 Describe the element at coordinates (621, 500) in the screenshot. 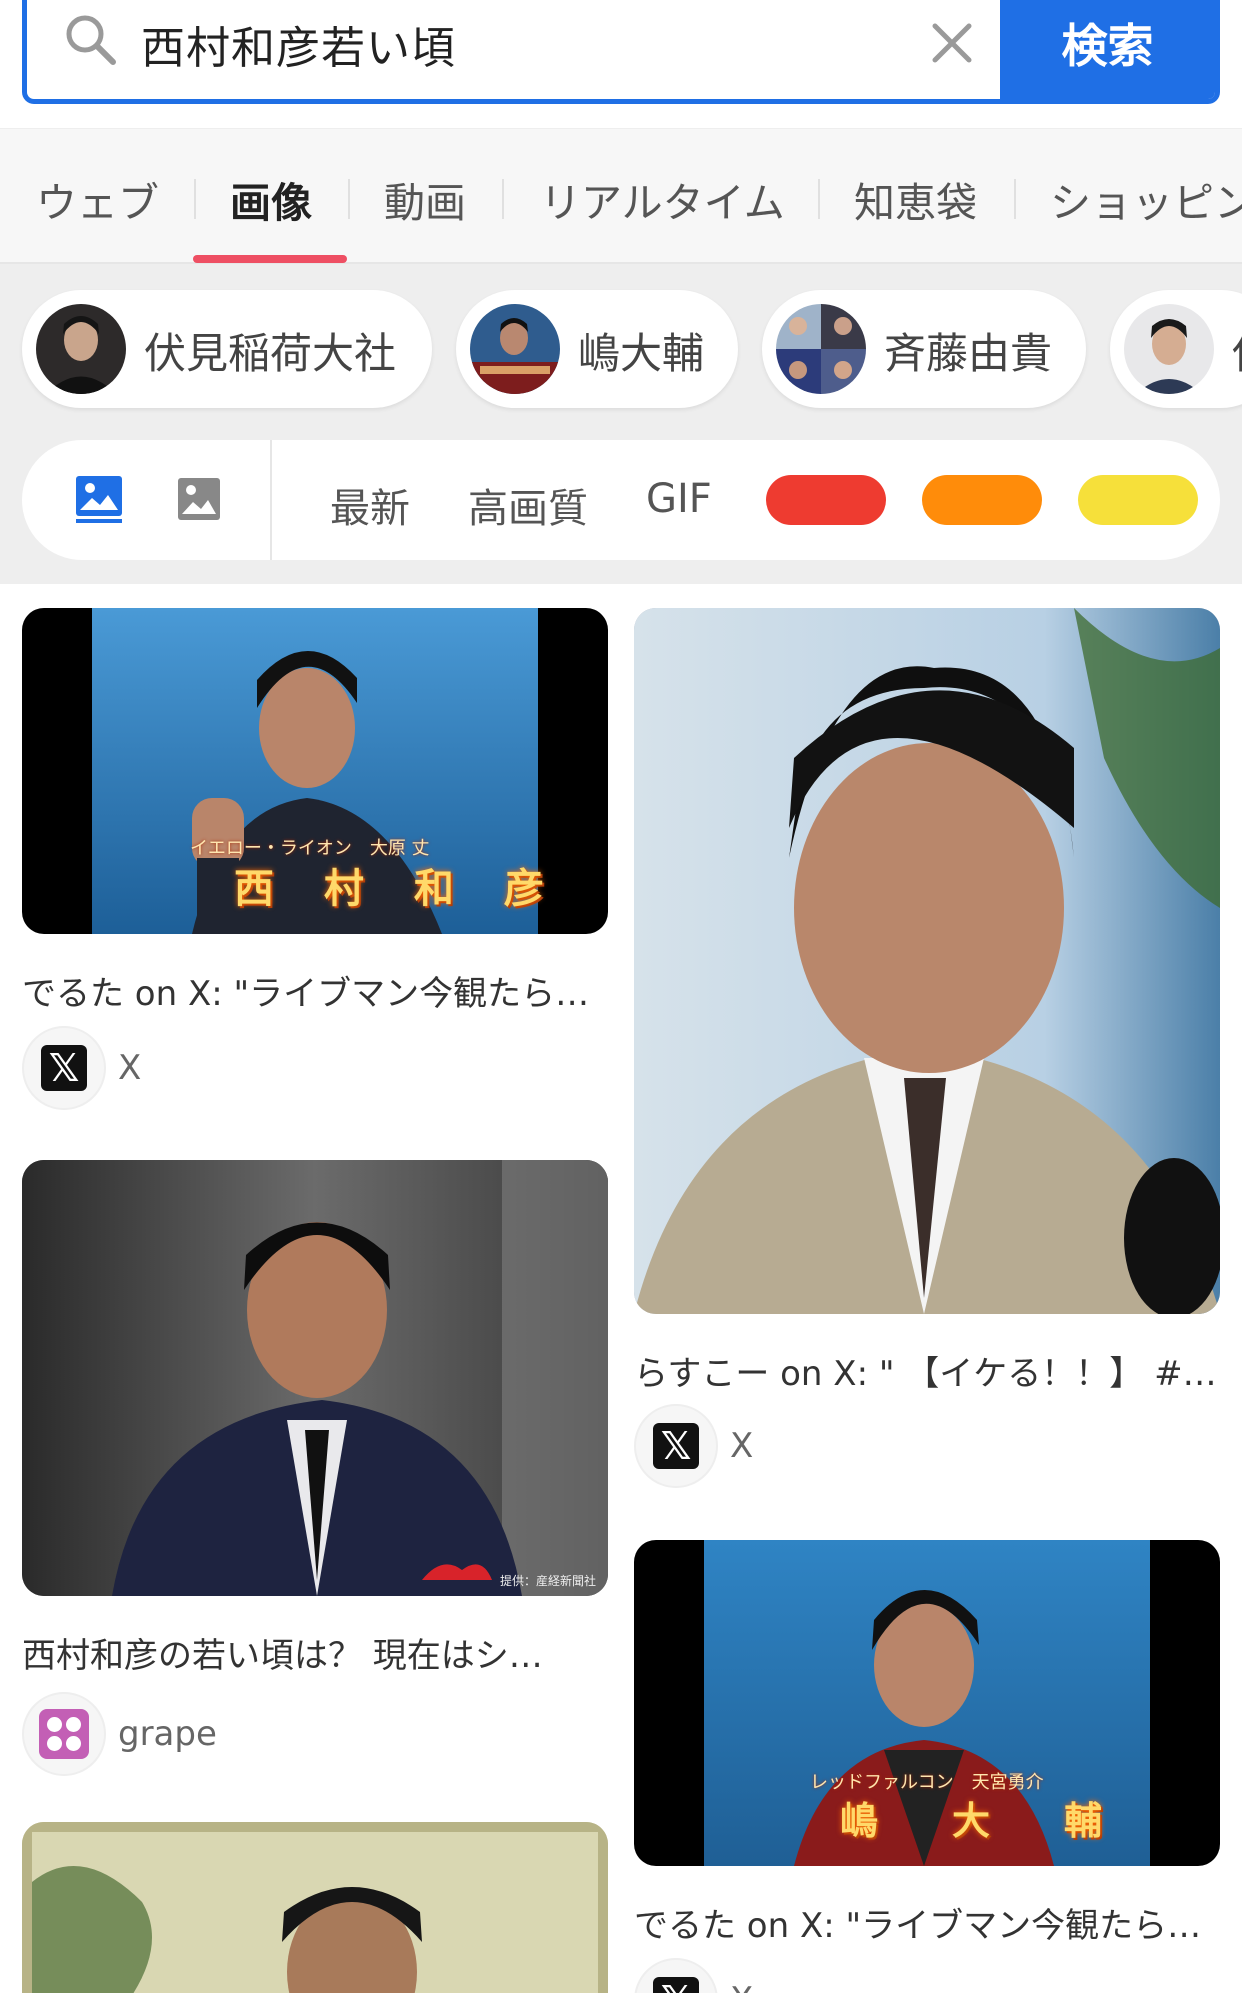

I see `filter-bar: 最新 高画質 GIF` at that location.